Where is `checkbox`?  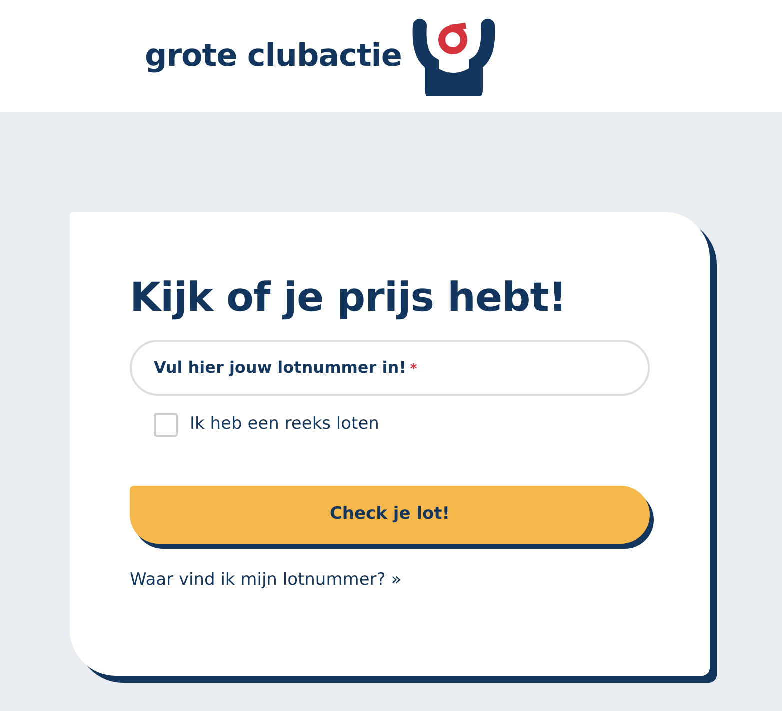
checkbox is located at coordinates (166, 424).